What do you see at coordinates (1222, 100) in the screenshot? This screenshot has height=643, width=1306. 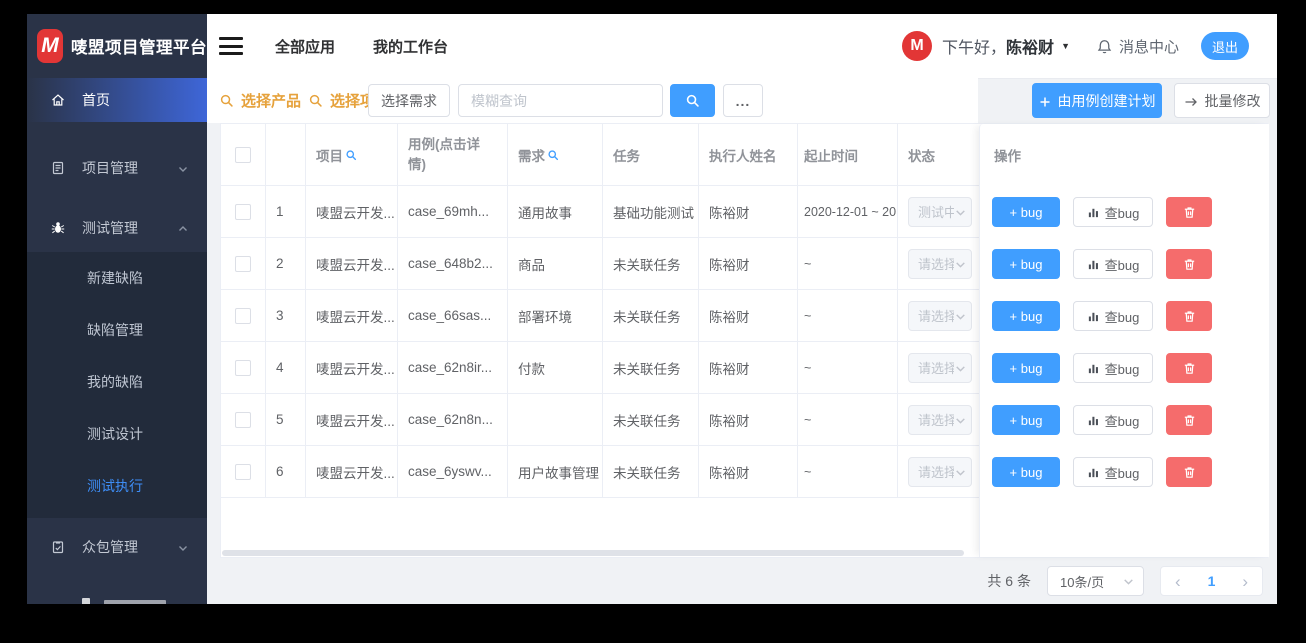 I see `batch-edit-button: 批量修改` at bounding box center [1222, 100].